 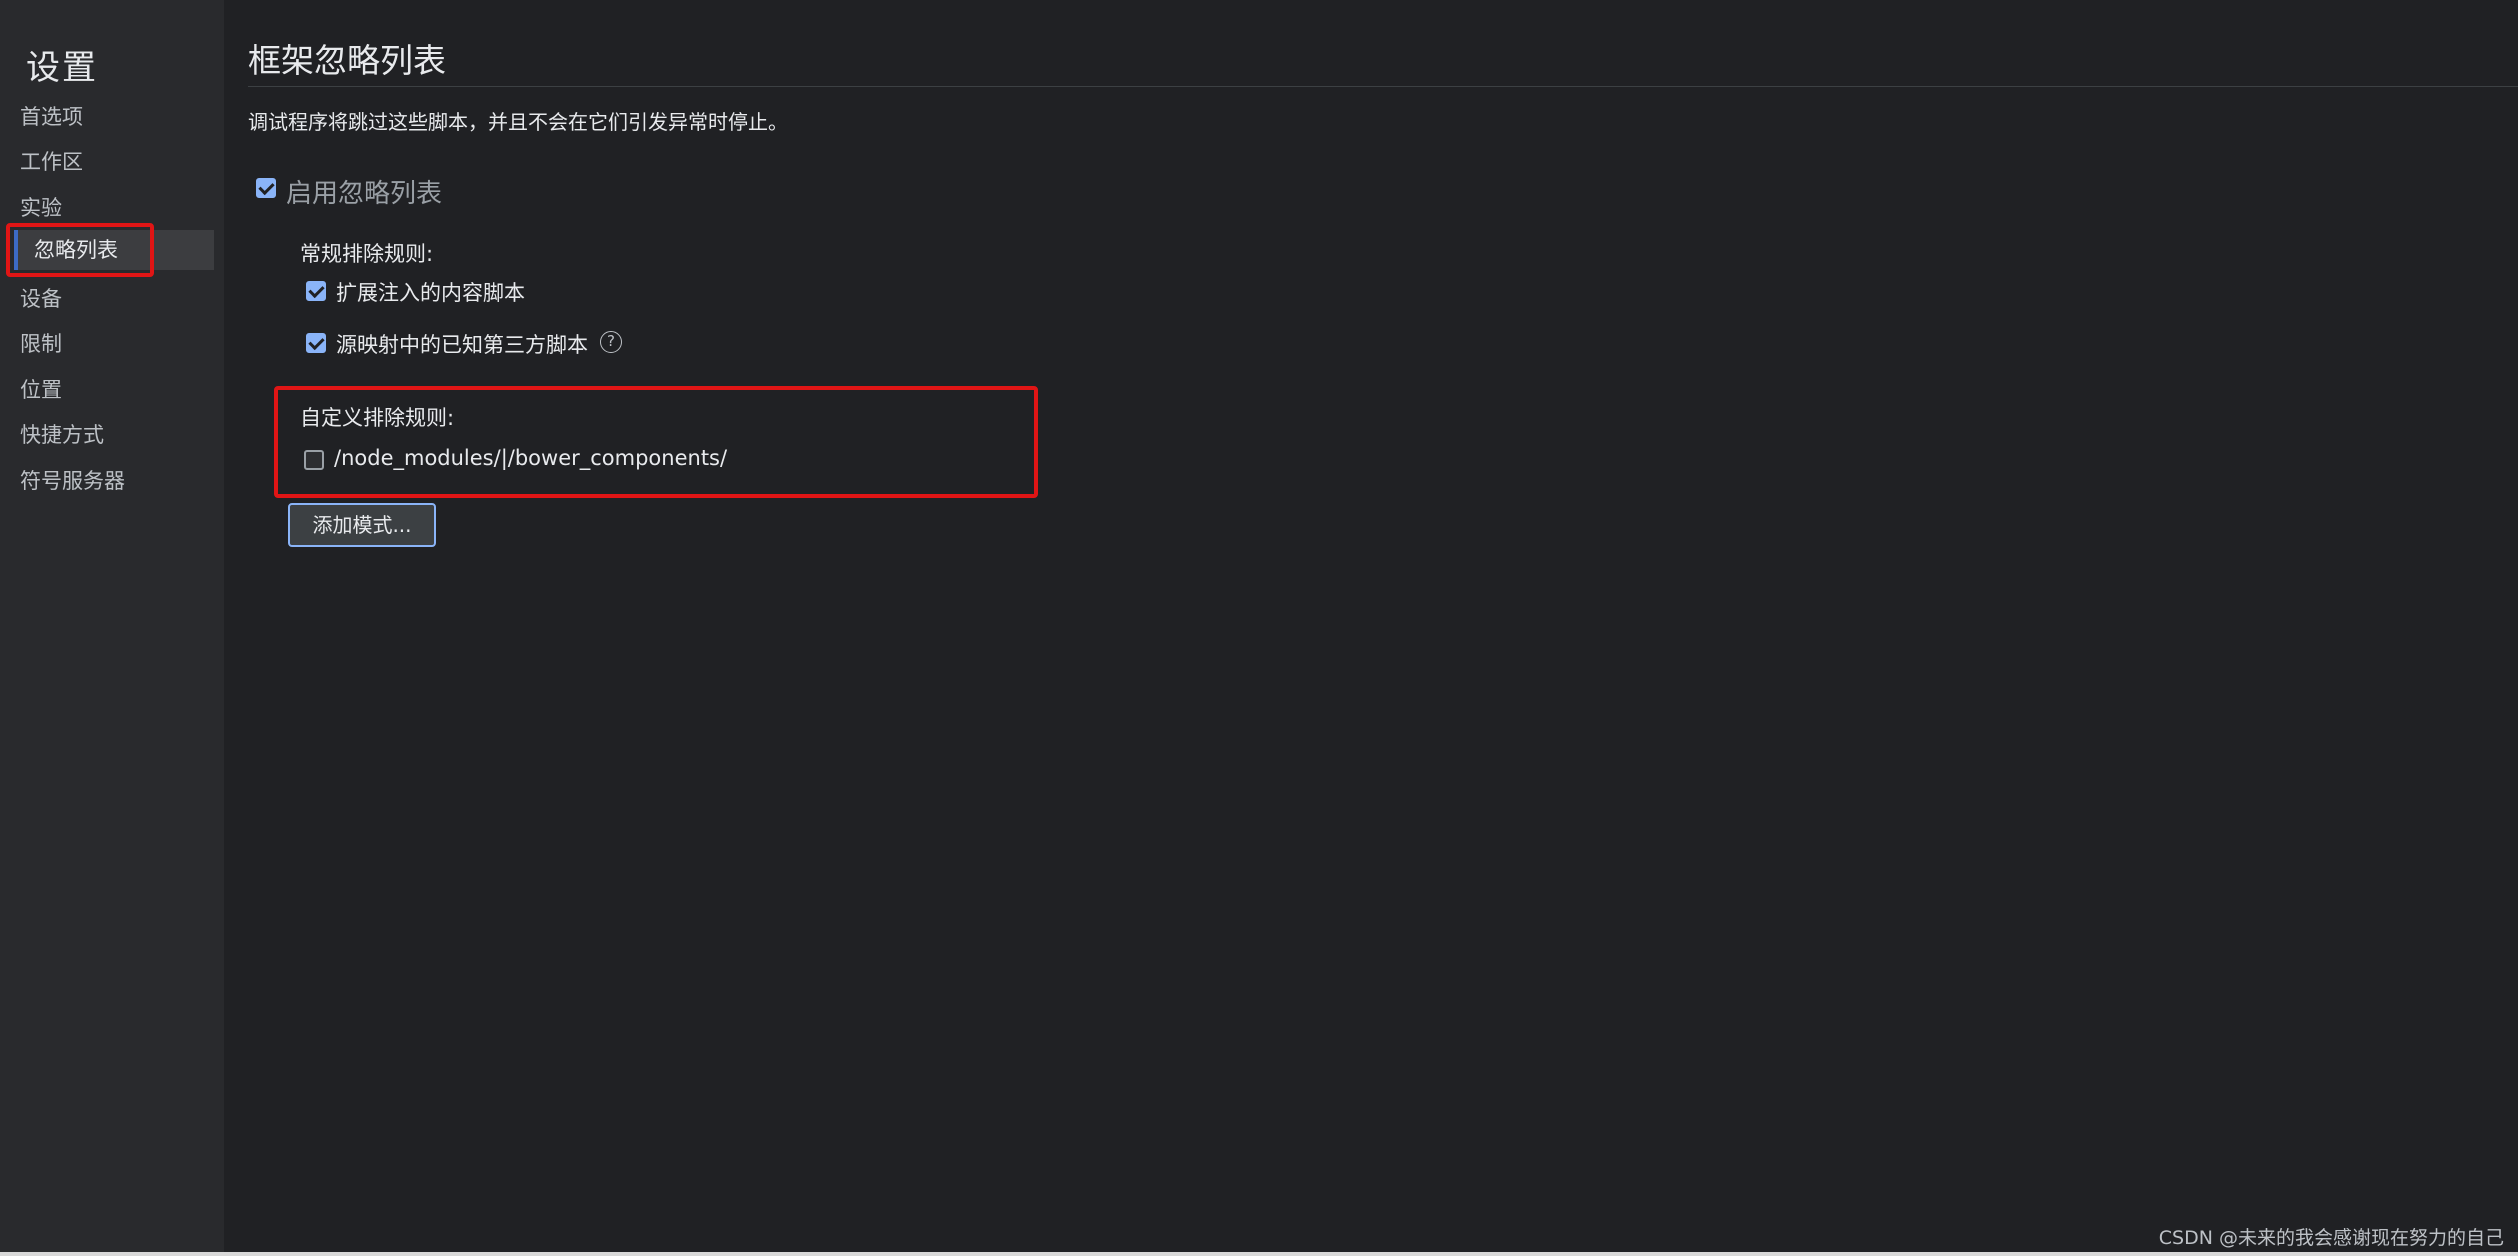 I want to click on sidebar-item-locations: 位置, so click(x=41, y=390).